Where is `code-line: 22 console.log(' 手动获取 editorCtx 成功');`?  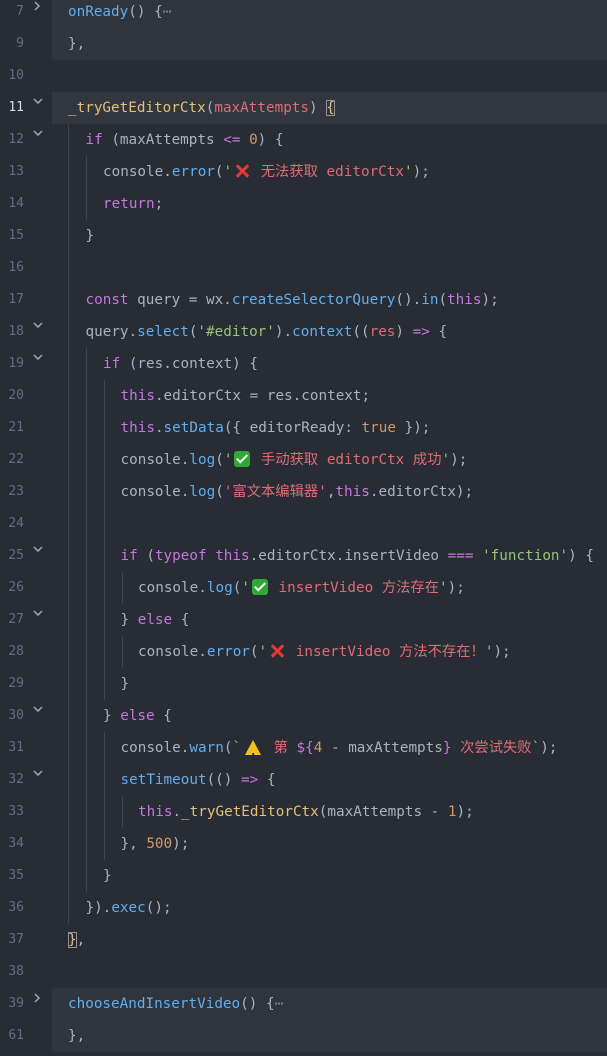
code-line: 22 console.log(' 手动获取 editorCtx 成功'); is located at coordinates (303, 460).